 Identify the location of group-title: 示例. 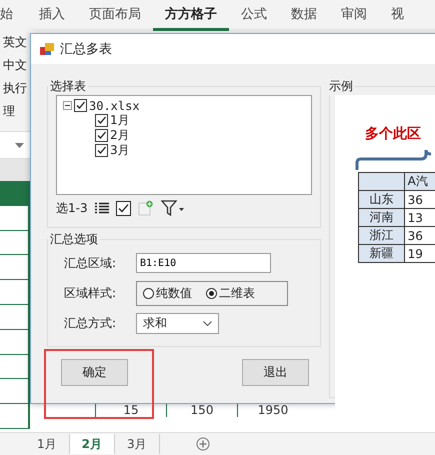
(341, 86).